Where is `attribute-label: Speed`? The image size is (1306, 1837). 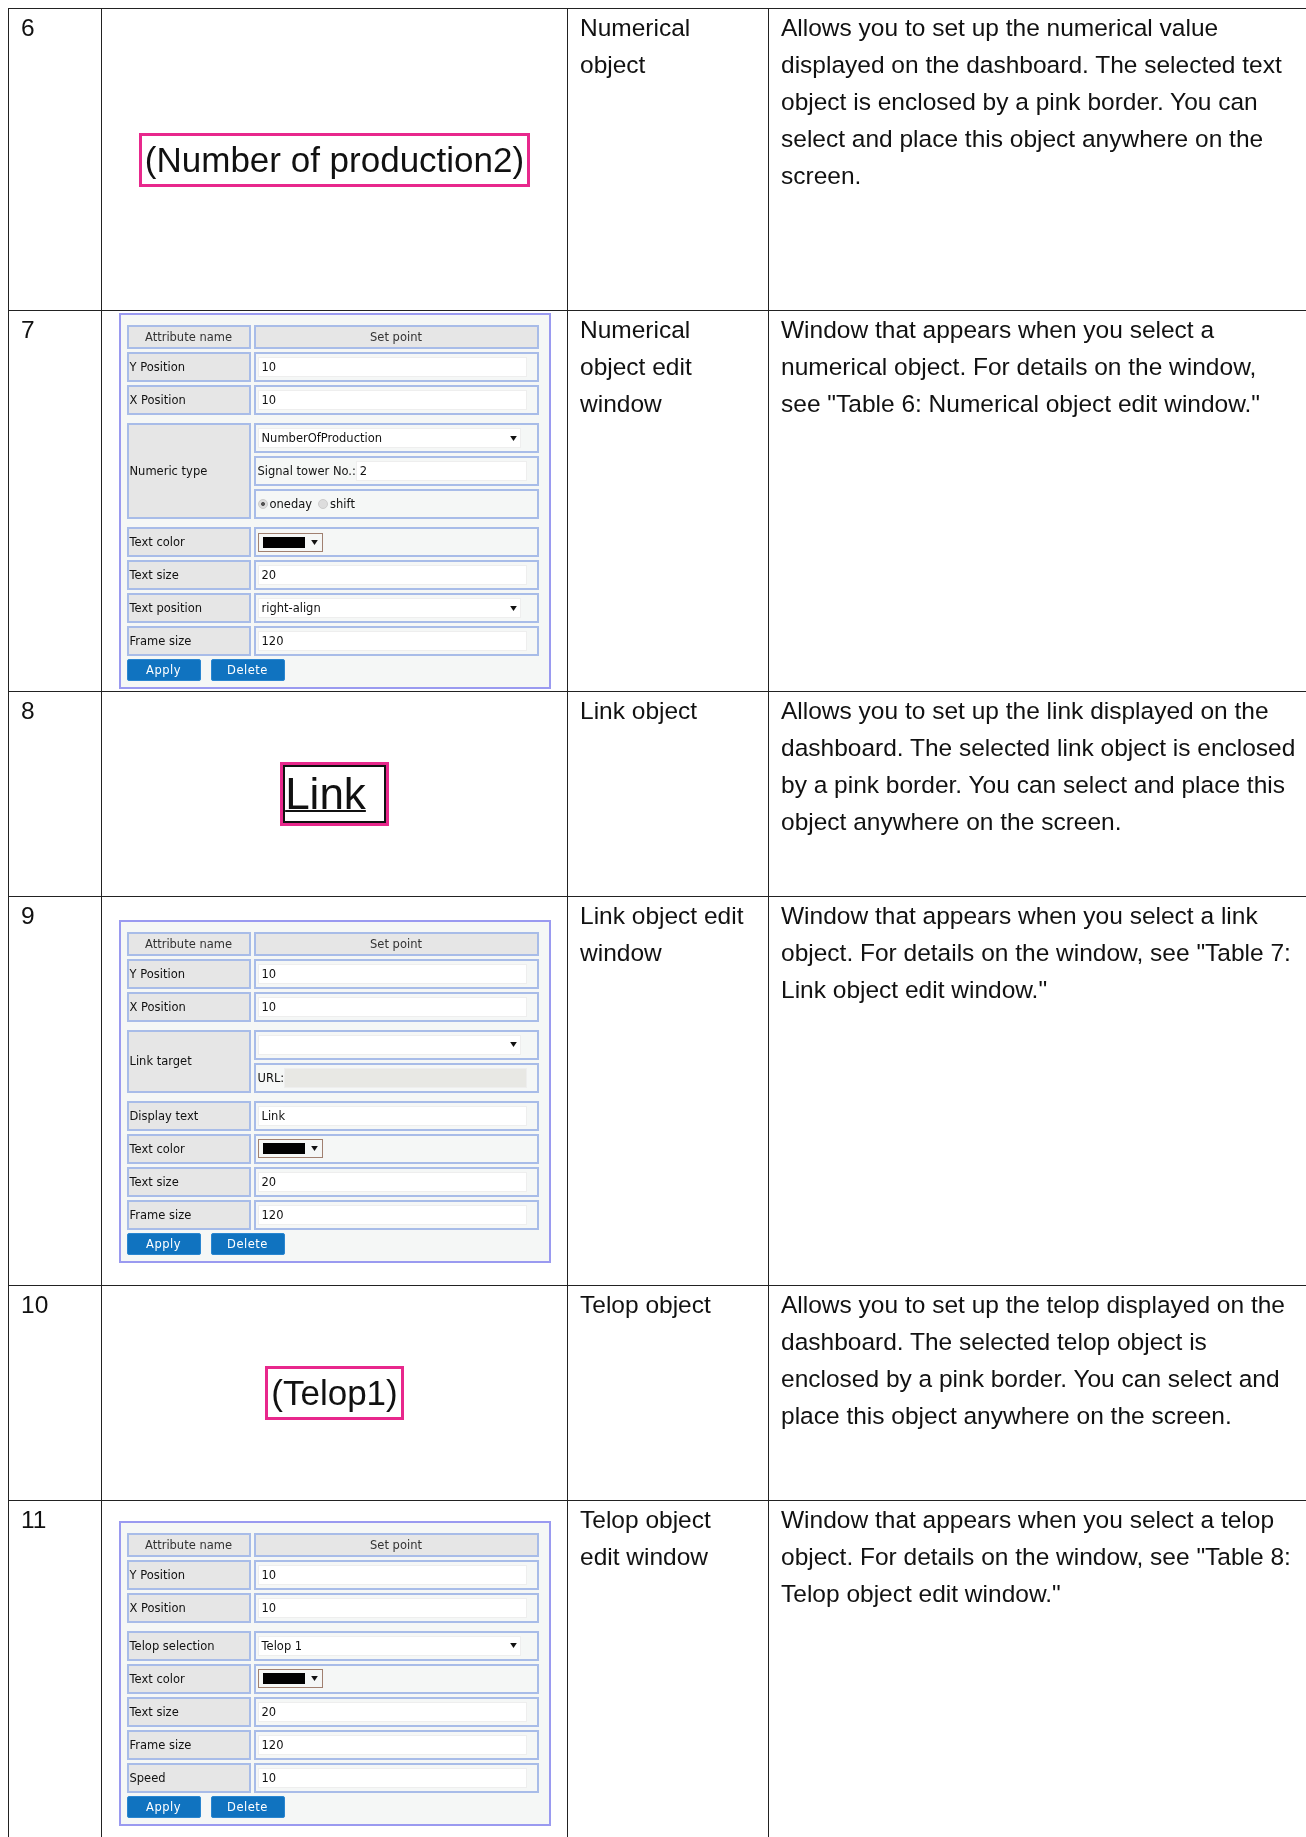 attribute-label: Speed is located at coordinates (188, 1777).